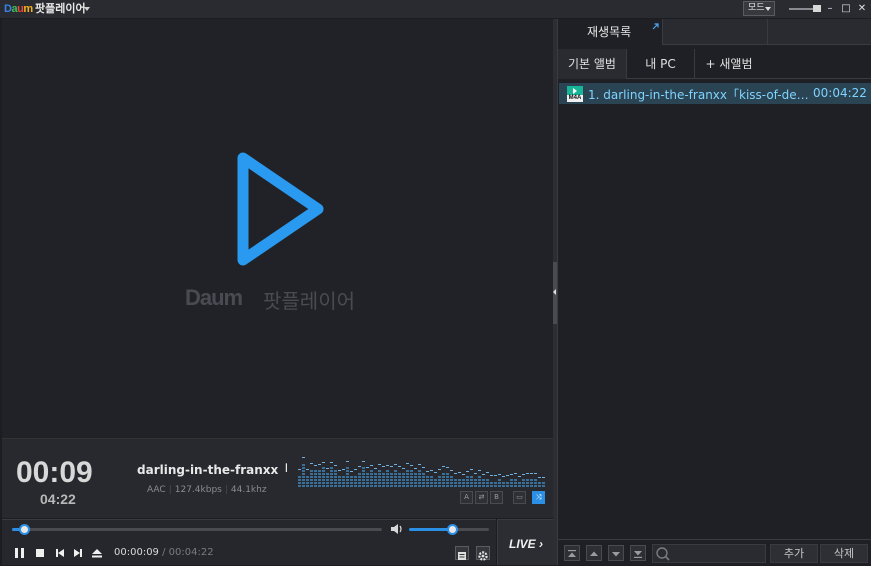  I want to click on next-icon, so click(78, 553).